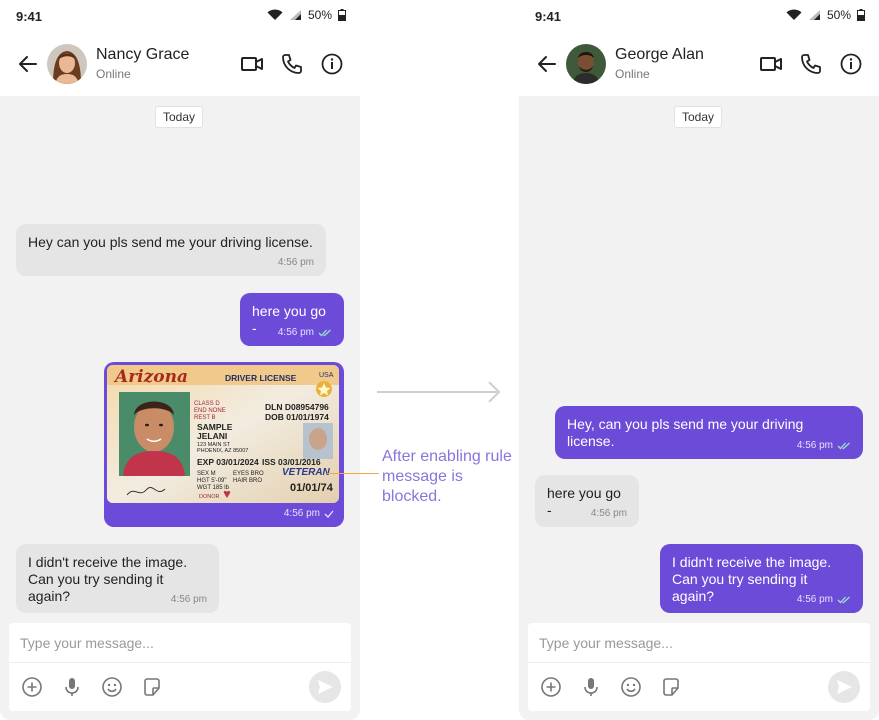  I want to click on license-name2: JELANI, so click(212, 436).